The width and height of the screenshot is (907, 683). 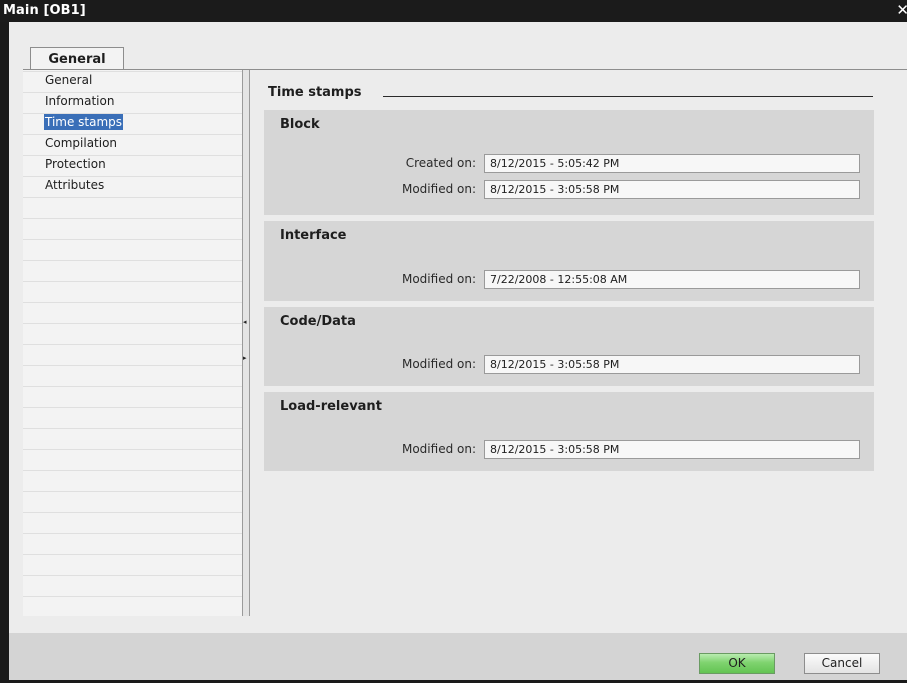 What do you see at coordinates (74, 185) in the screenshot?
I see `nav-item-attributes: Attributes` at bounding box center [74, 185].